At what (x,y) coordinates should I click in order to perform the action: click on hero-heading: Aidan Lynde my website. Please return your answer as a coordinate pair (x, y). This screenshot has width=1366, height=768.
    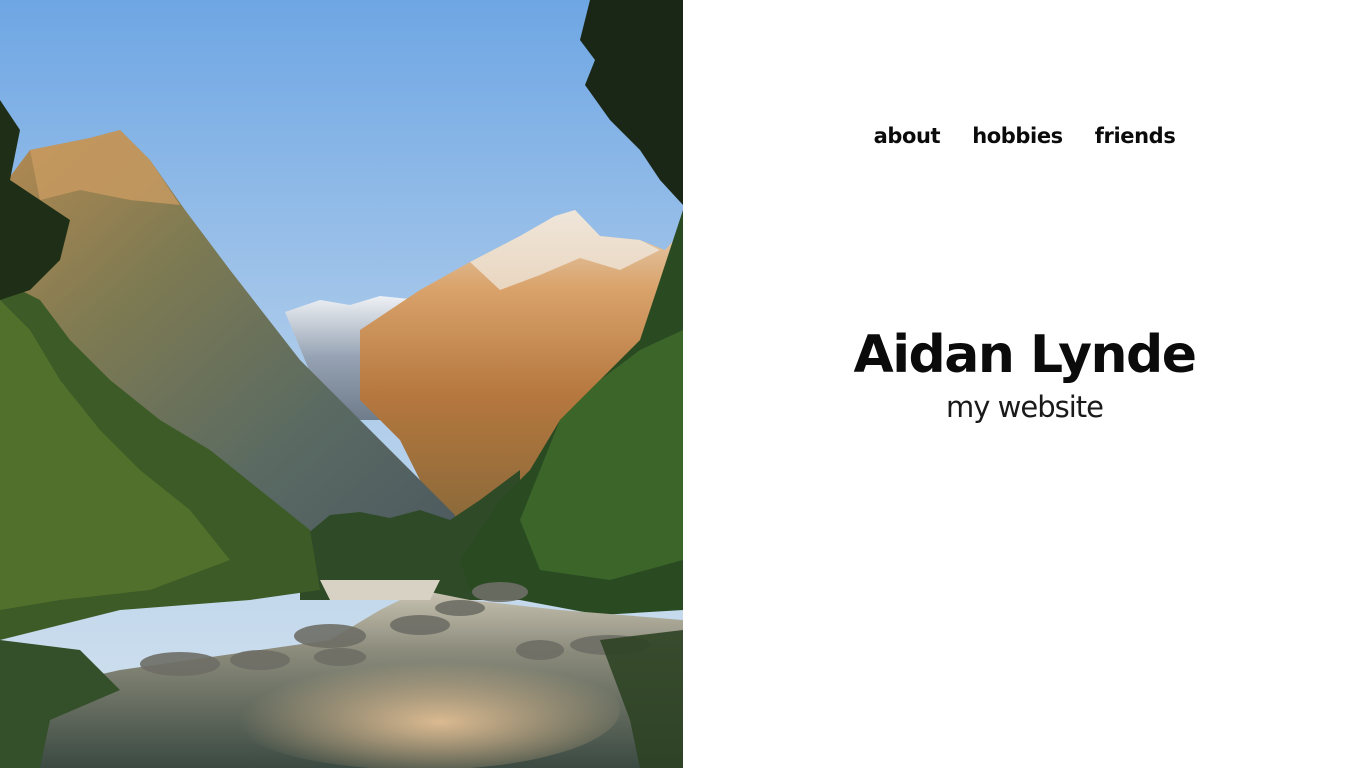
    Looking at the image, I should click on (1024, 374).